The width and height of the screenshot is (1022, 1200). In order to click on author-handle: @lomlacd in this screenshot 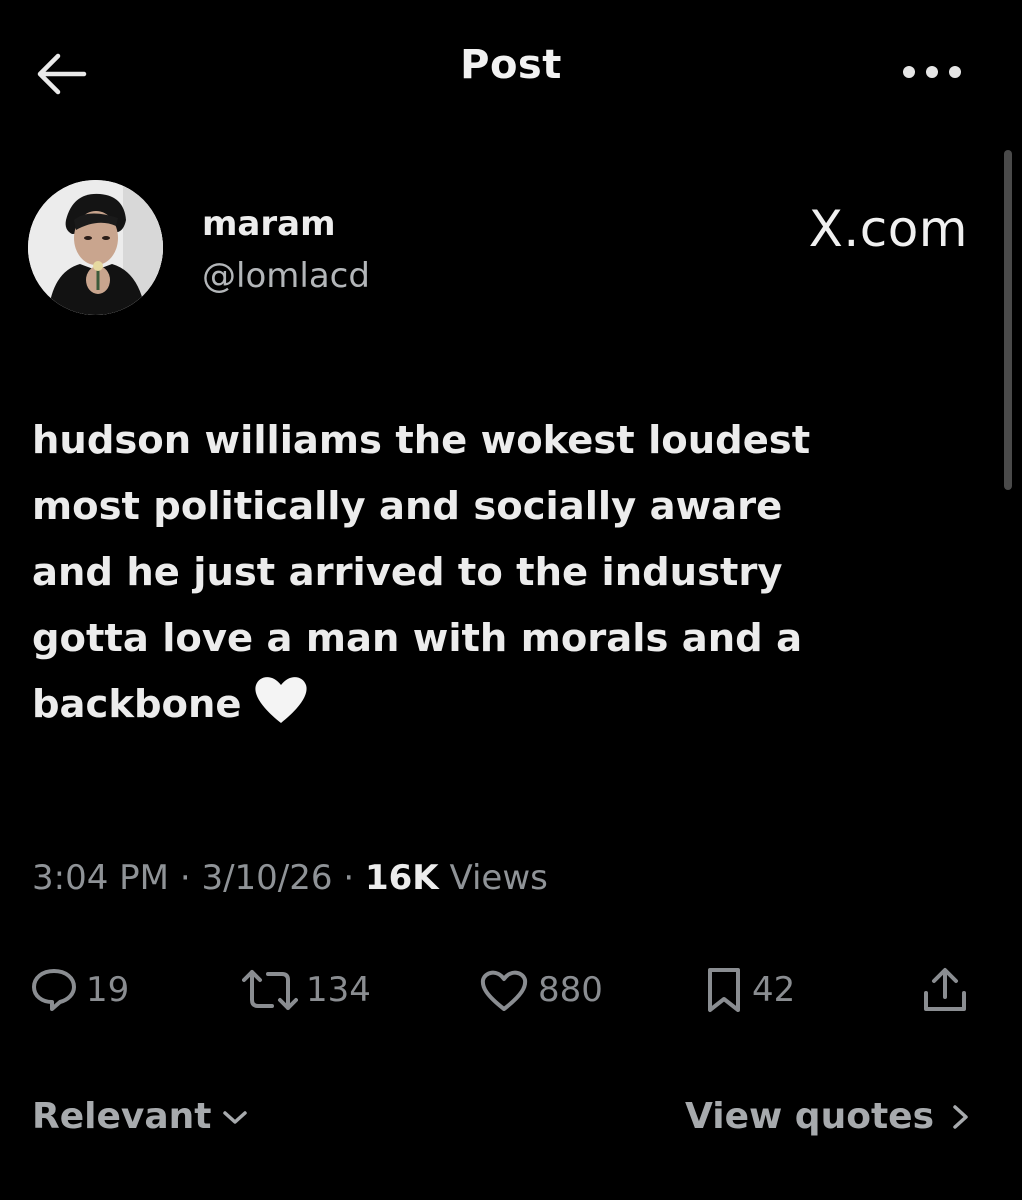, I will do `click(286, 276)`.